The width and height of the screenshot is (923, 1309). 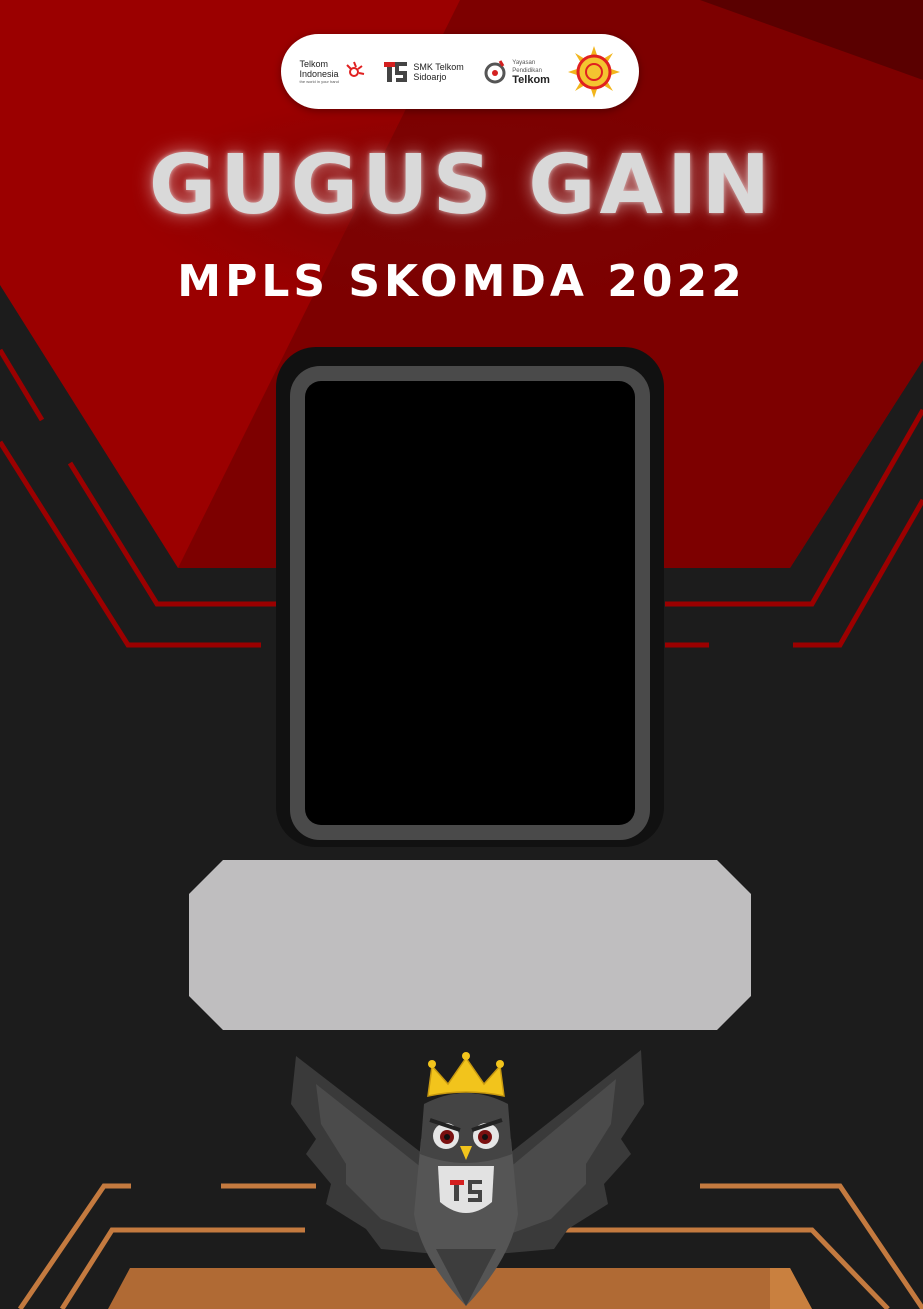 What do you see at coordinates (319, 81) in the screenshot?
I see `telkom-indonesia-tagline: the world in your hand` at bounding box center [319, 81].